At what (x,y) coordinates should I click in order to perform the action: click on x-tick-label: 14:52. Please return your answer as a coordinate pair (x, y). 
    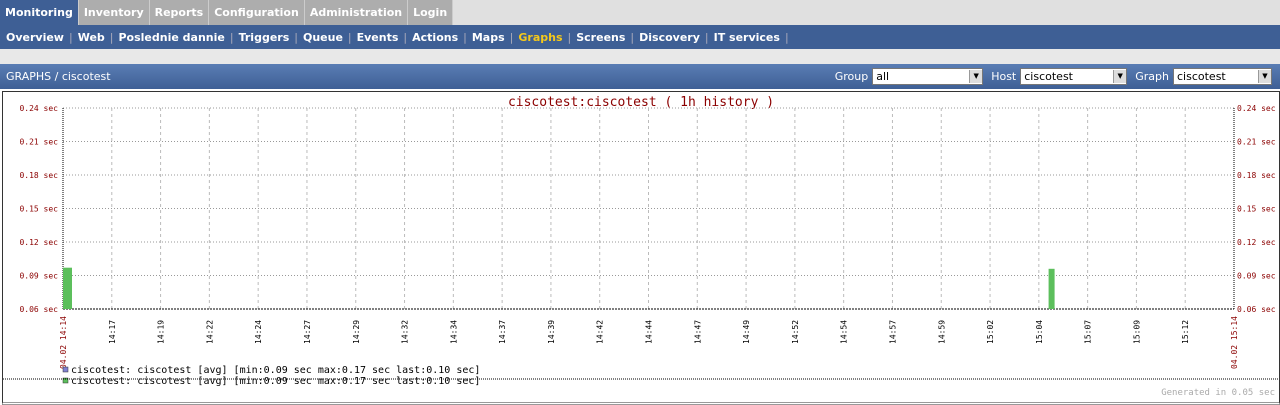
    Looking at the image, I should click on (795, 332).